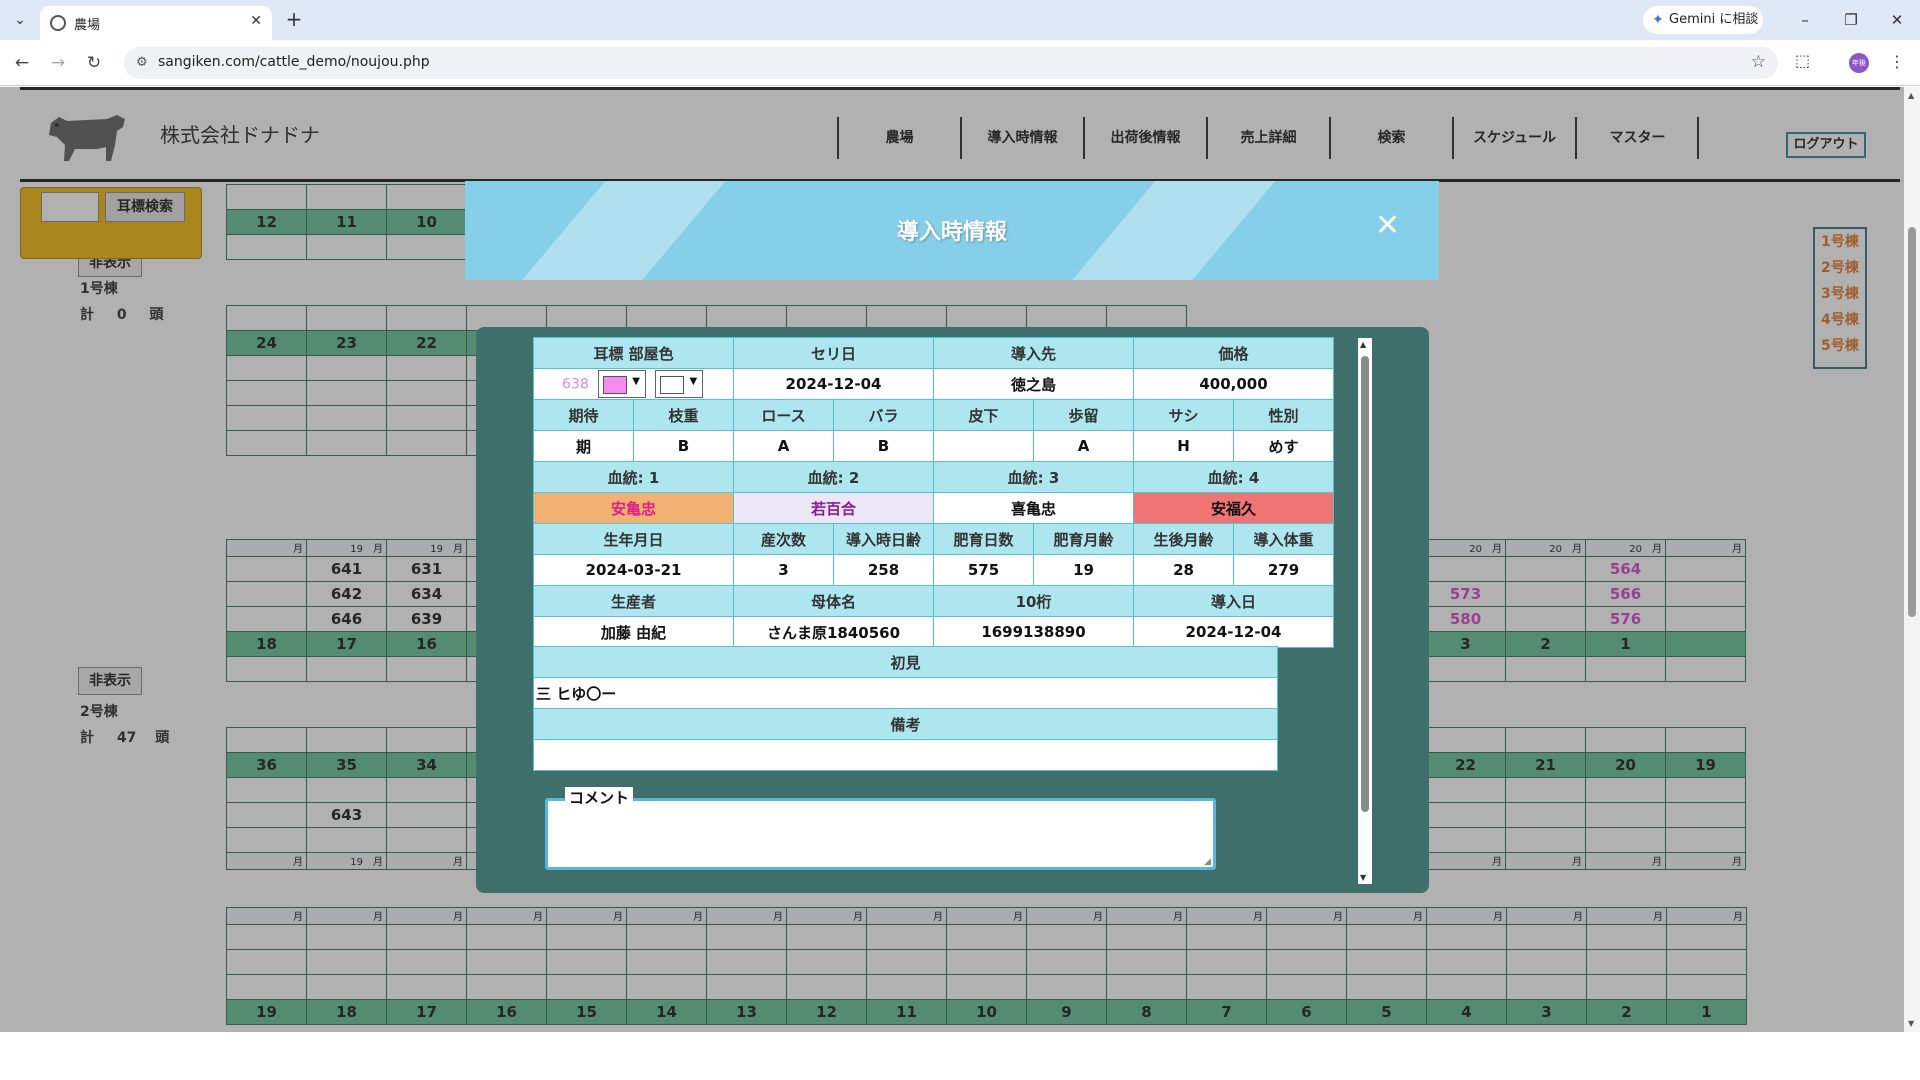 The height and width of the screenshot is (1080, 1920). Describe the element at coordinates (983, 446) in the screenshot. I see `subcutaneous-value` at that location.